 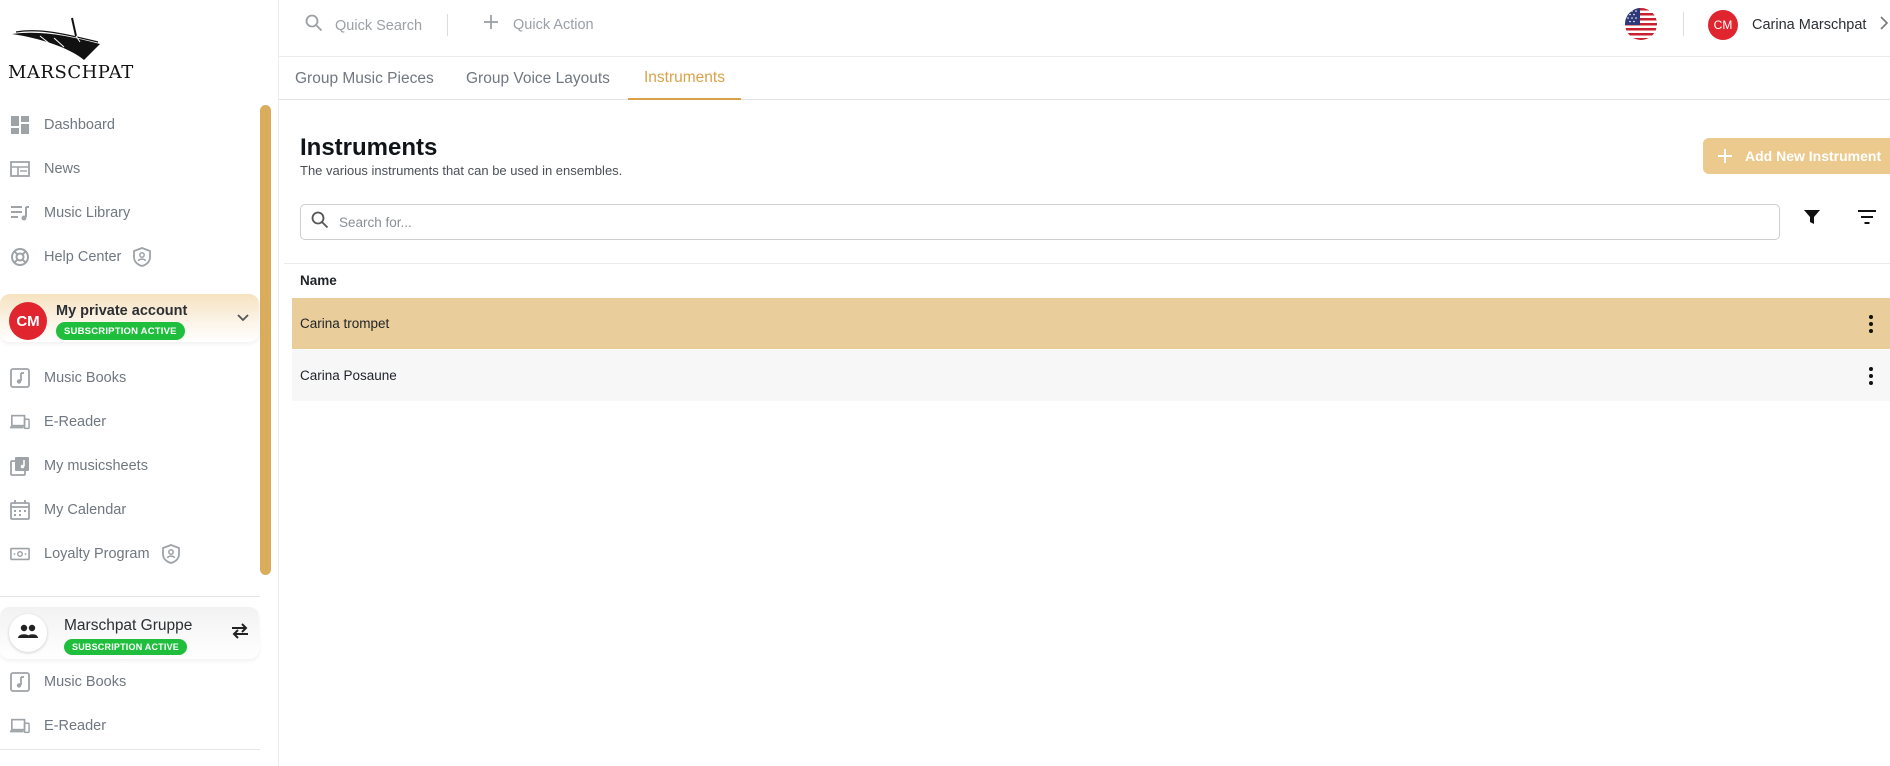 I want to click on group-avatar, so click(x=28, y=633).